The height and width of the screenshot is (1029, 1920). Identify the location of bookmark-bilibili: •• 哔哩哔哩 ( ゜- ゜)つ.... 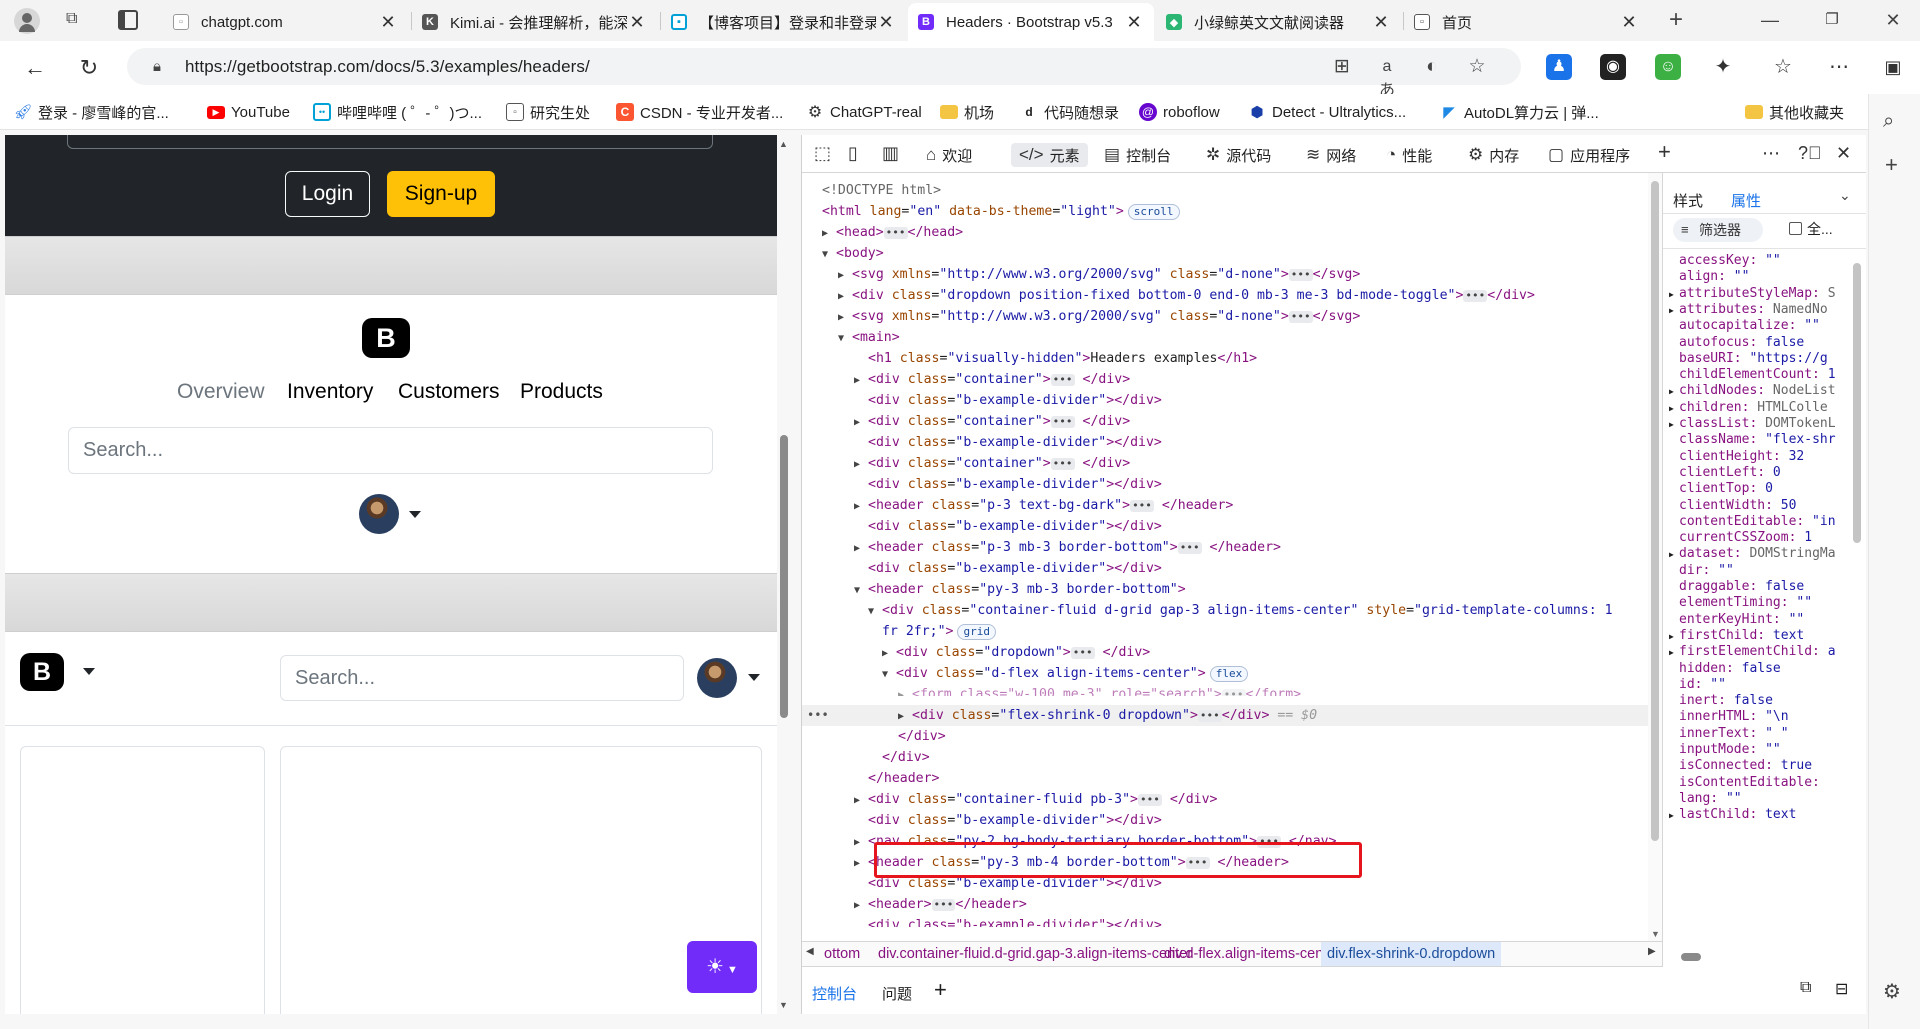
(397, 112).